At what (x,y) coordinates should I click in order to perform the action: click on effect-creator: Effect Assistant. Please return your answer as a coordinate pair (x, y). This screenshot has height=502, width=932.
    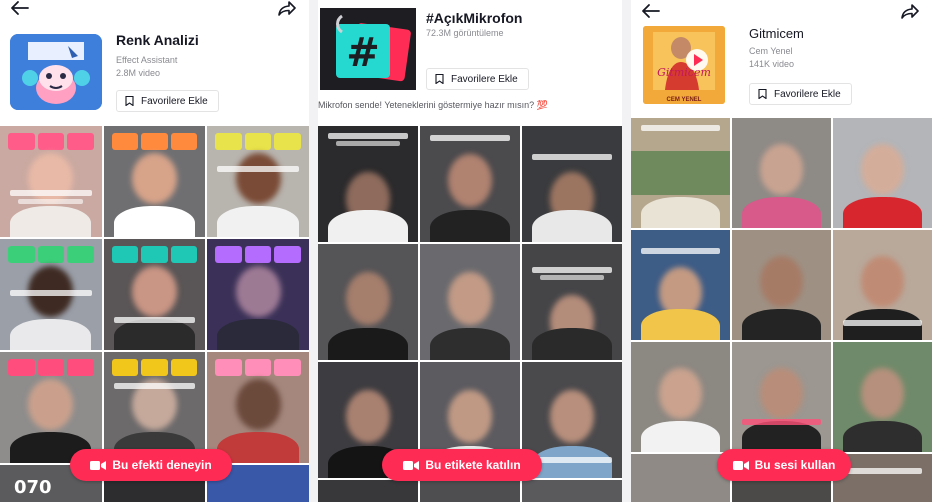
    Looking at the image, I should click on (146, 60).